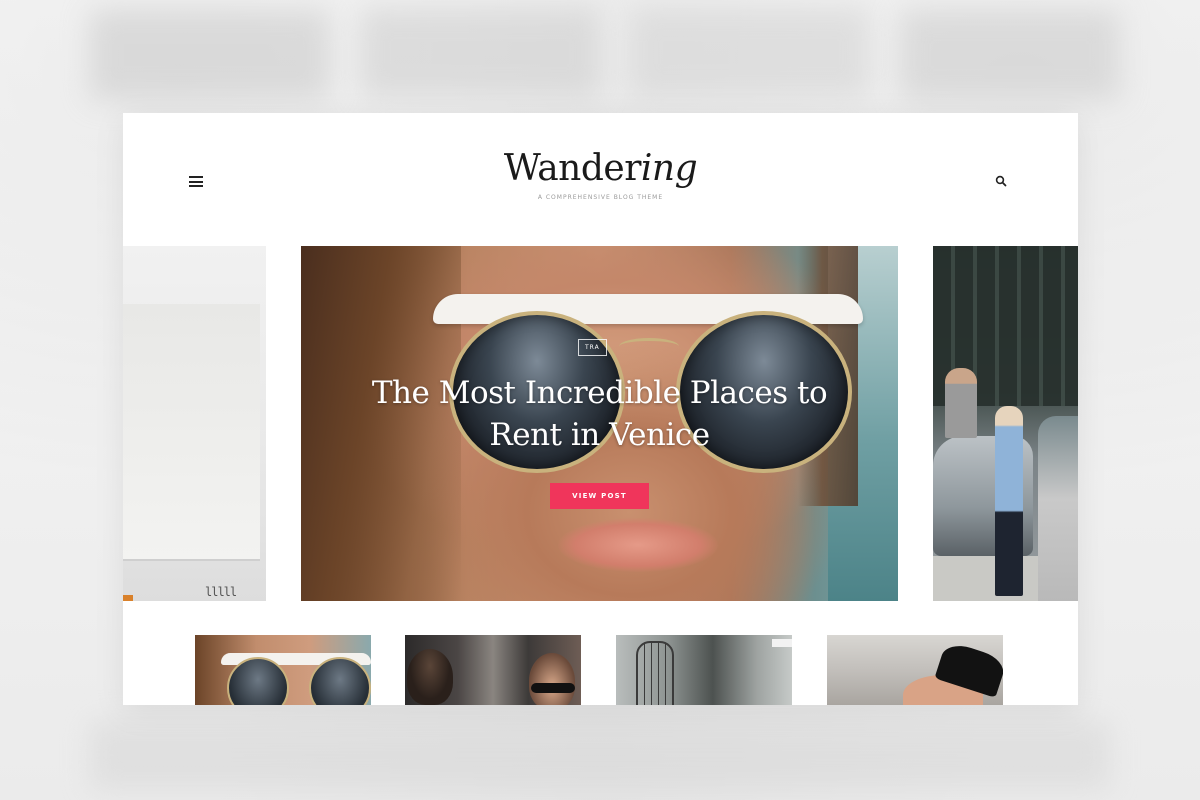  What do you see at coordinates (600, 197) in the screenshot?
I see `site-tagline: A COMPREHENSIVE BLOG THEME` at bounding box center [600, 197].